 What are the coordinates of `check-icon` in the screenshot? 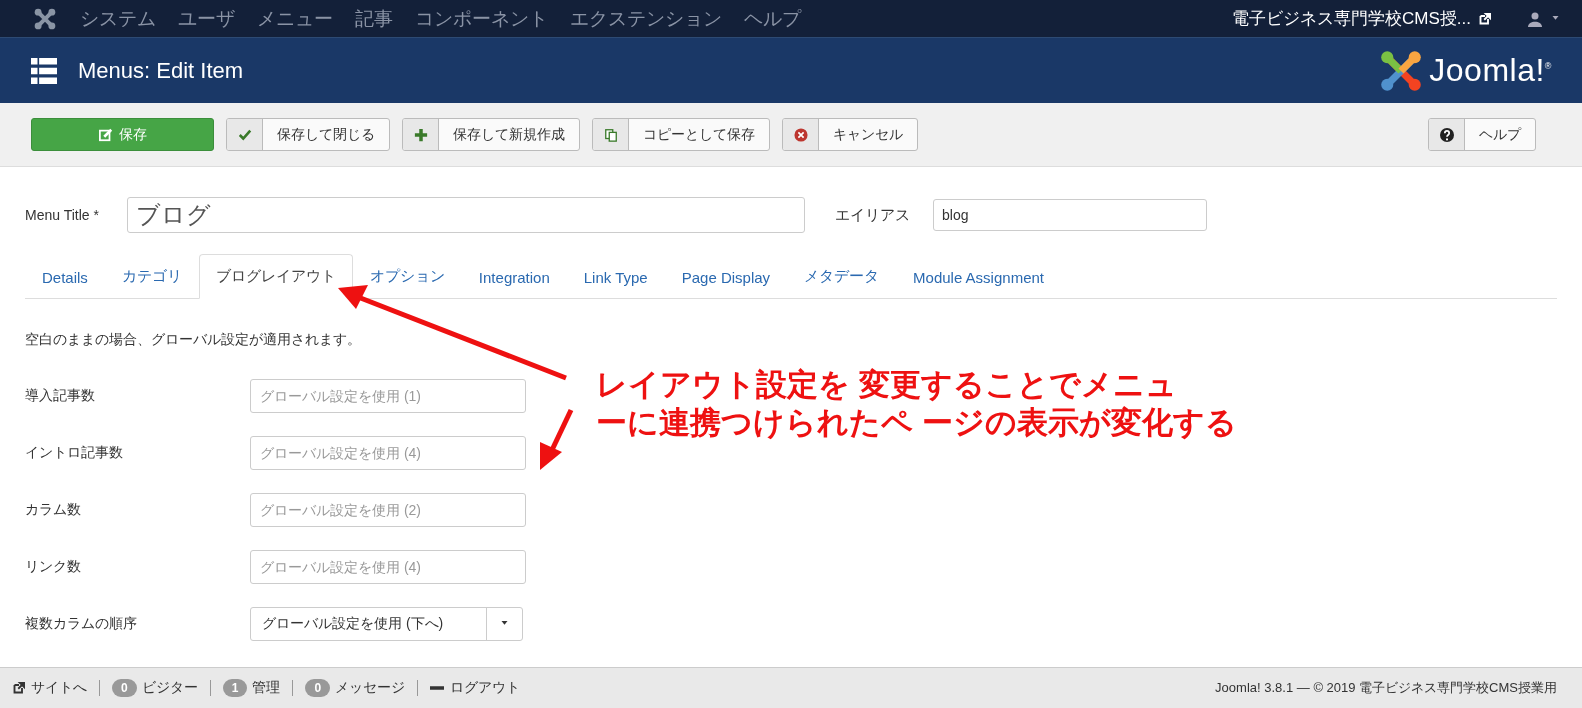 It's located at (244, 134).